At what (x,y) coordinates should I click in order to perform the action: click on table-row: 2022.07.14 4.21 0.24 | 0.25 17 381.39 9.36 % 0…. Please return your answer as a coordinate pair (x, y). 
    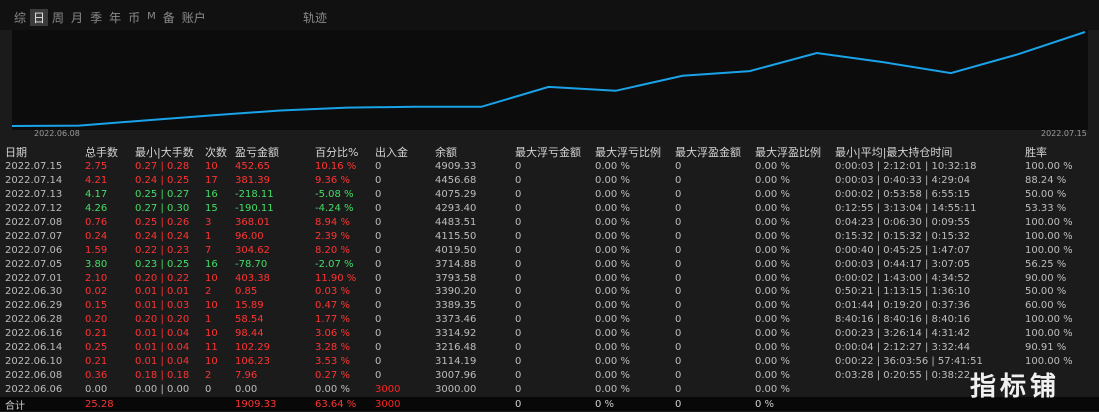
    Looking at the image, I should click on (550, 181).